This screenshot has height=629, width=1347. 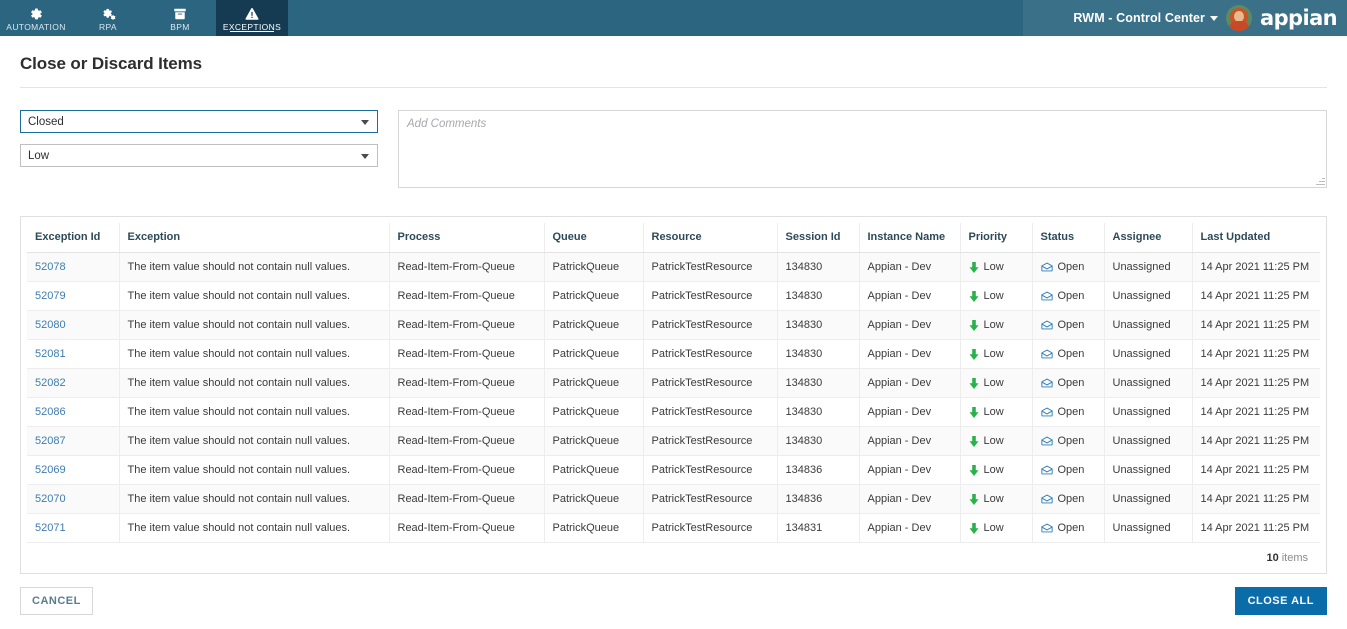 What do you see at coordinates (73, 354) in the screenshot?
I see `cell-exception-id: 52081` at bounding box center [73, 354].